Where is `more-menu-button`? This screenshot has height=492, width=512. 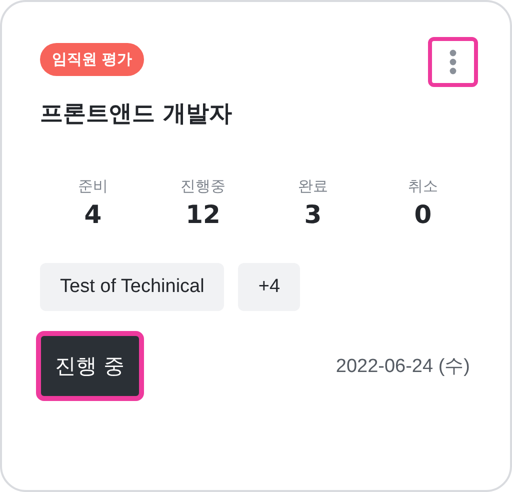 more-menu-button is located at coordinates (453, 62).